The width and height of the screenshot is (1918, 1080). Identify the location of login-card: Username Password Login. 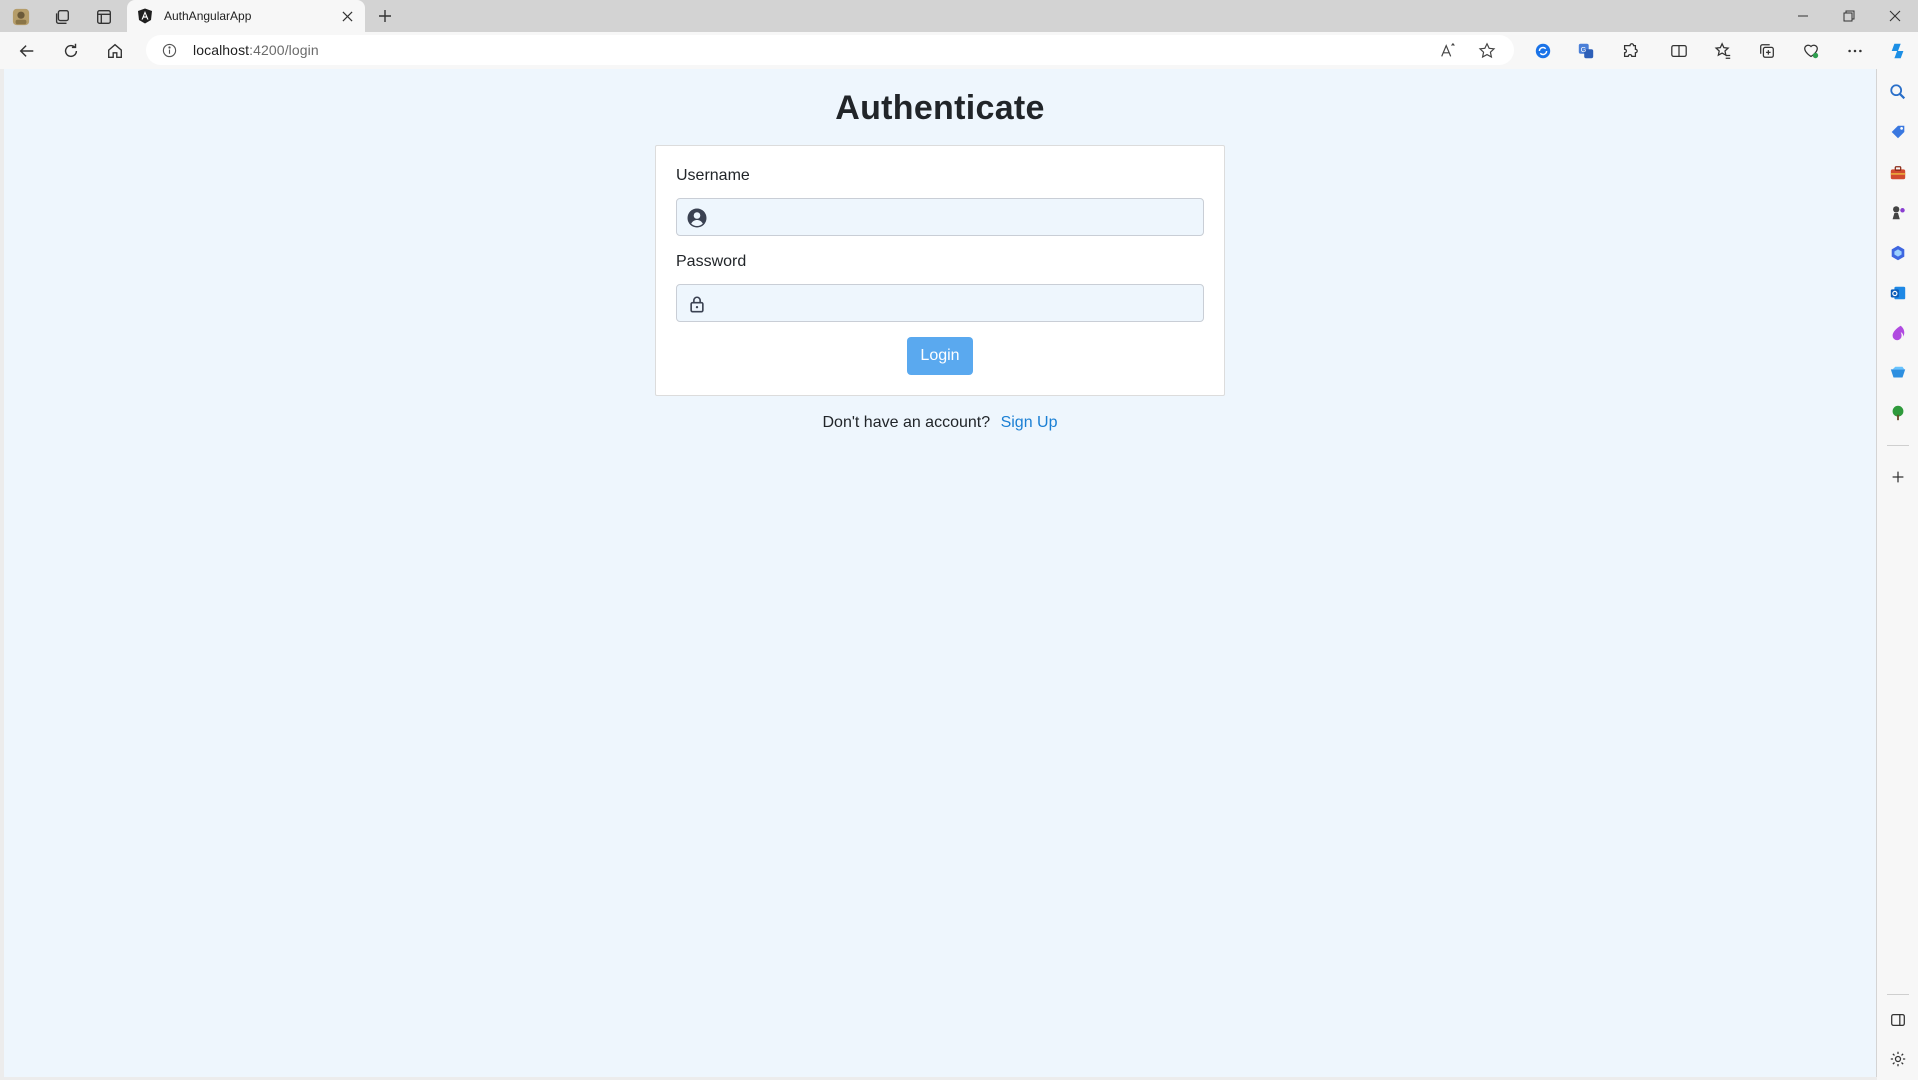
(940, 270).